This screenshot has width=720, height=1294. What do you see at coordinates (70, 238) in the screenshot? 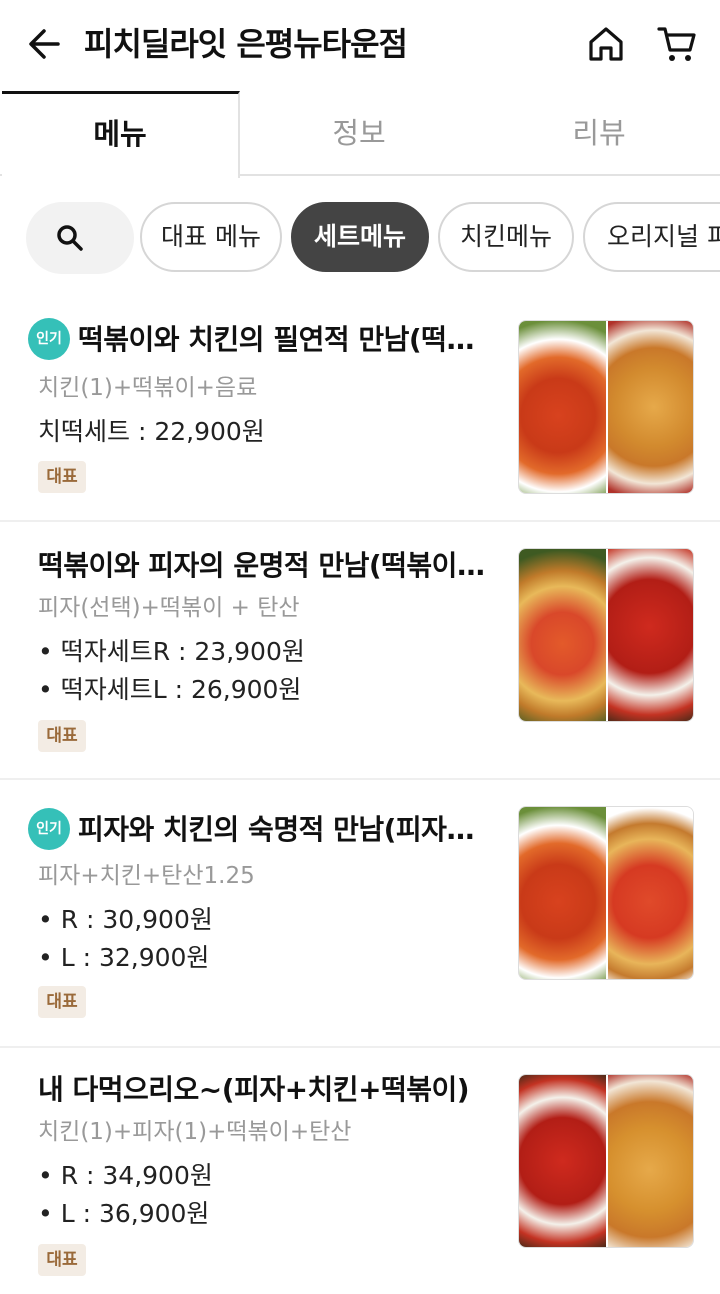
I see `search-icon` at bounding box center [70, 238].